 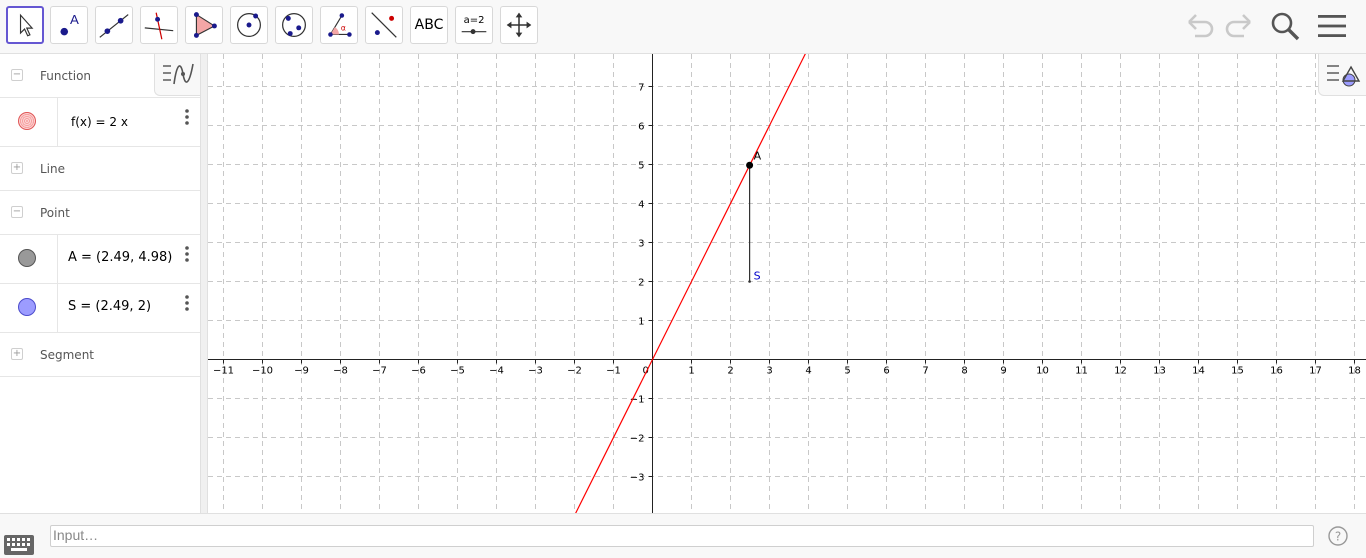 I want to click on x-tick-label: 2, so click(x=730, y=371).